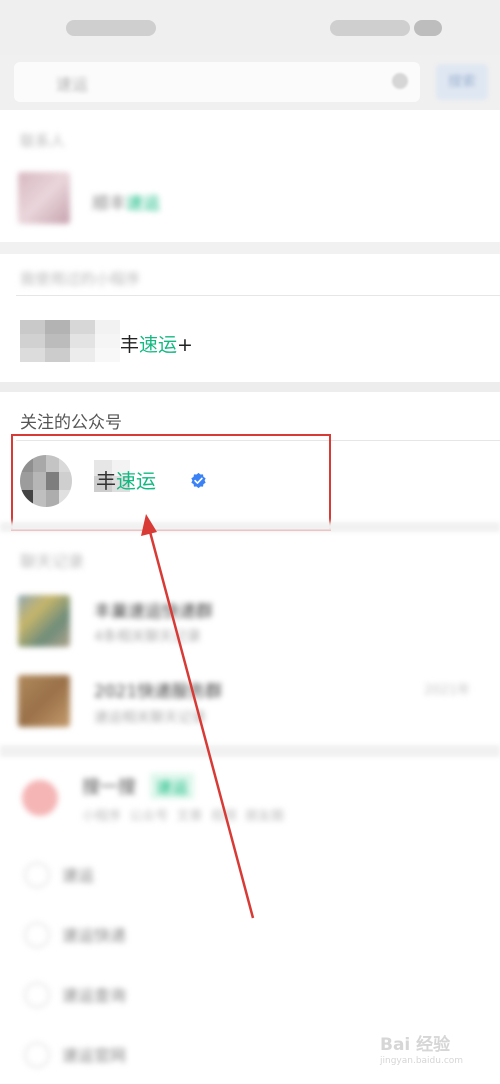 This screenshot has width=500, height=1084. Describe the element at coordinates (415, 1045) in the screenshot. I see `watermark-logo: Bai 经验` at that location.